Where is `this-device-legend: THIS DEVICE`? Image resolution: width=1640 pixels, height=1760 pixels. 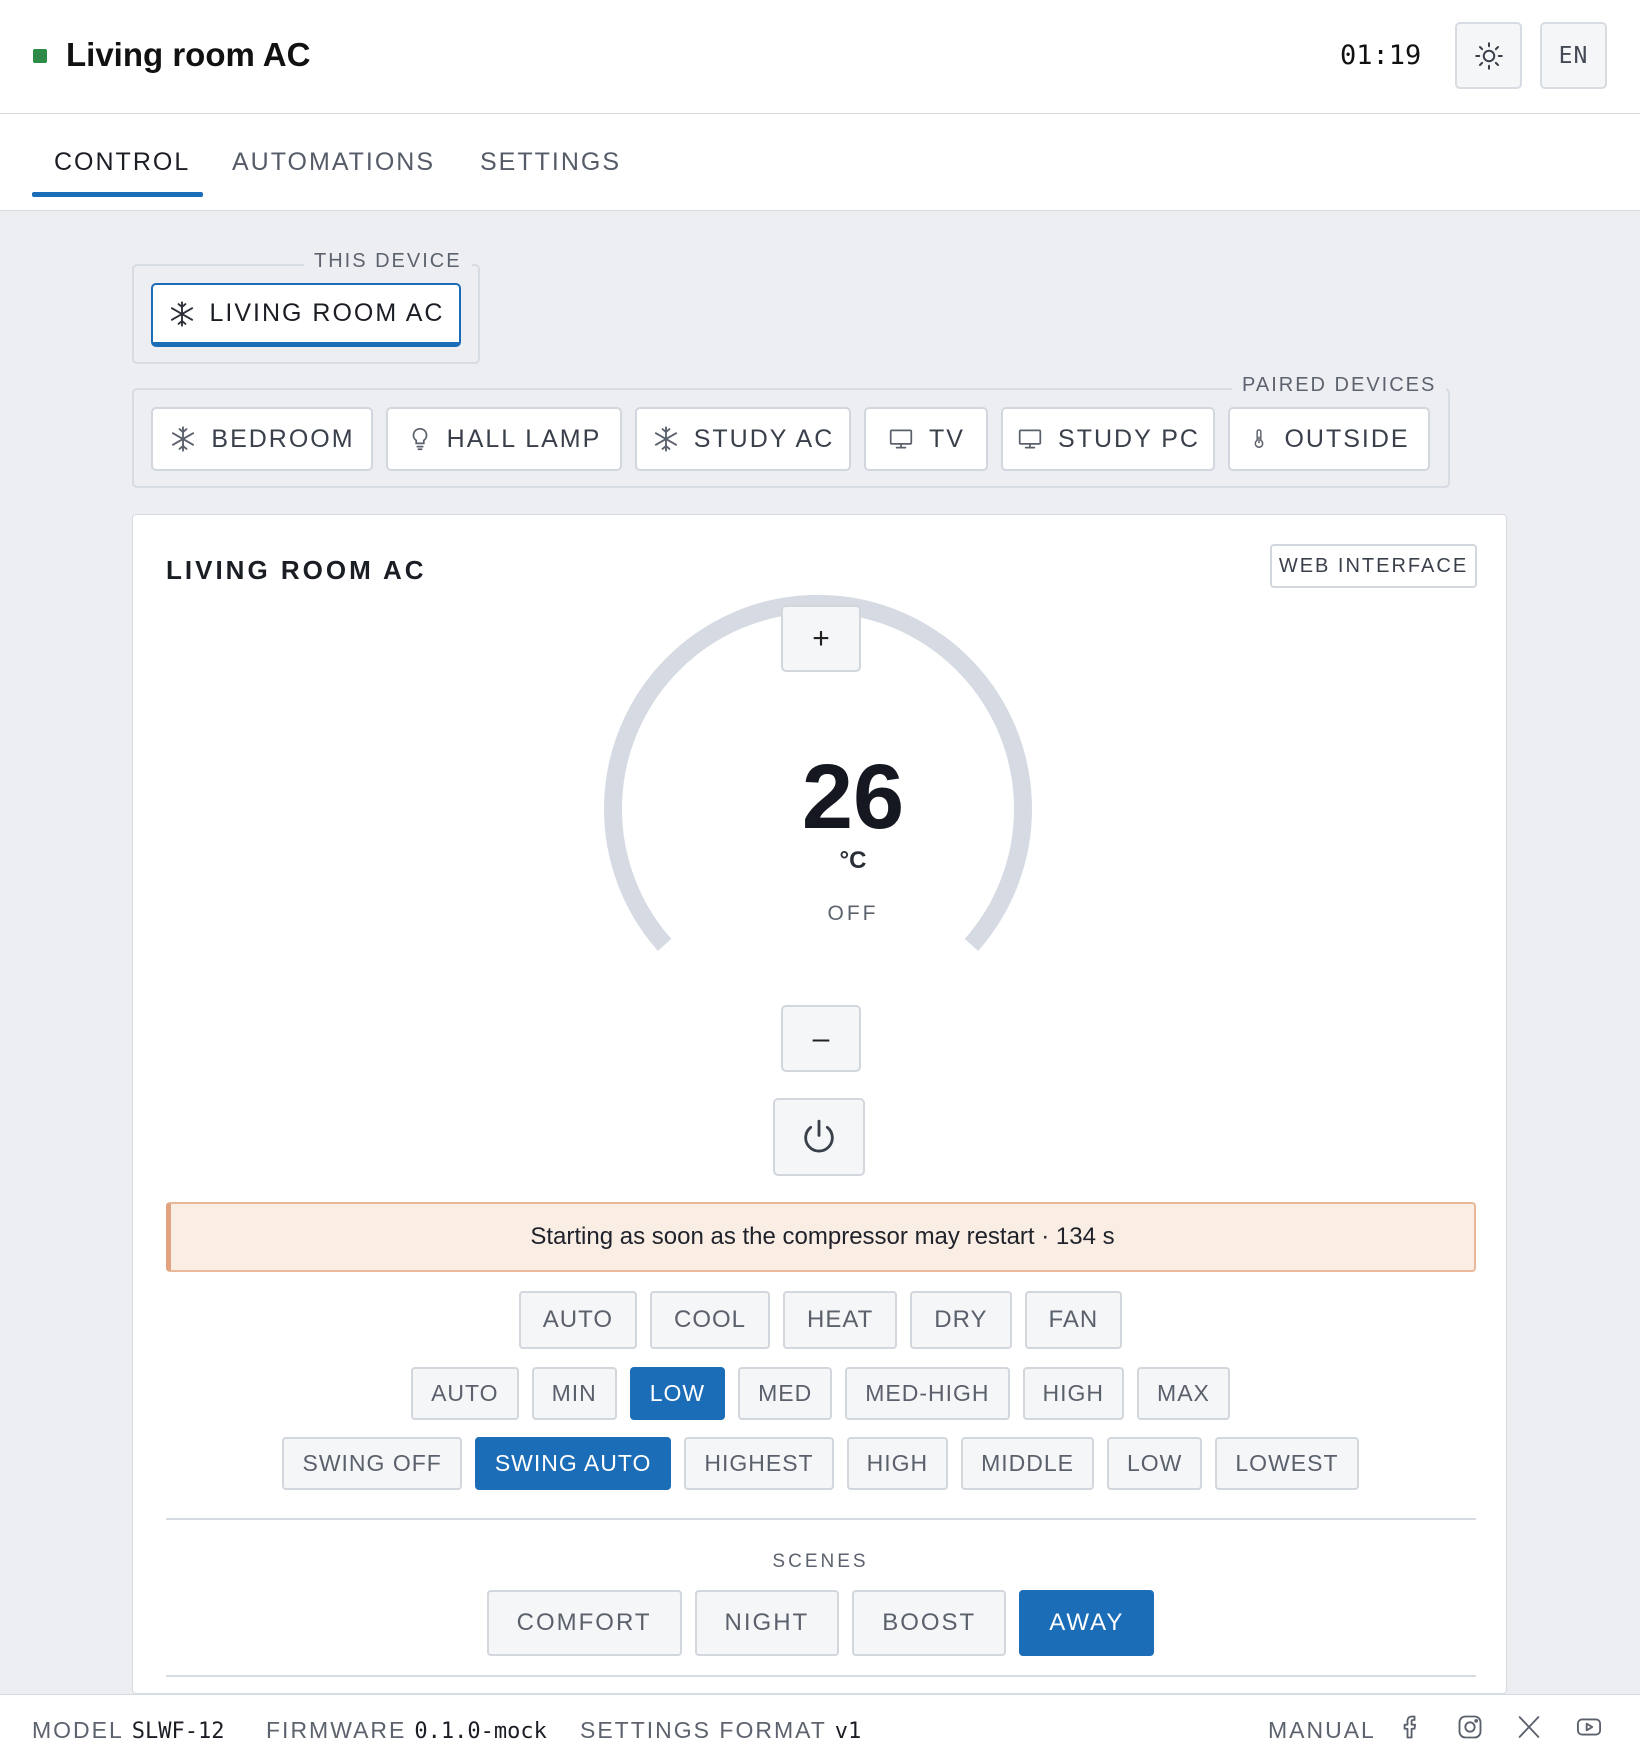 this-device-legend: THIS DEVICE is located at coordinates (388, 261).